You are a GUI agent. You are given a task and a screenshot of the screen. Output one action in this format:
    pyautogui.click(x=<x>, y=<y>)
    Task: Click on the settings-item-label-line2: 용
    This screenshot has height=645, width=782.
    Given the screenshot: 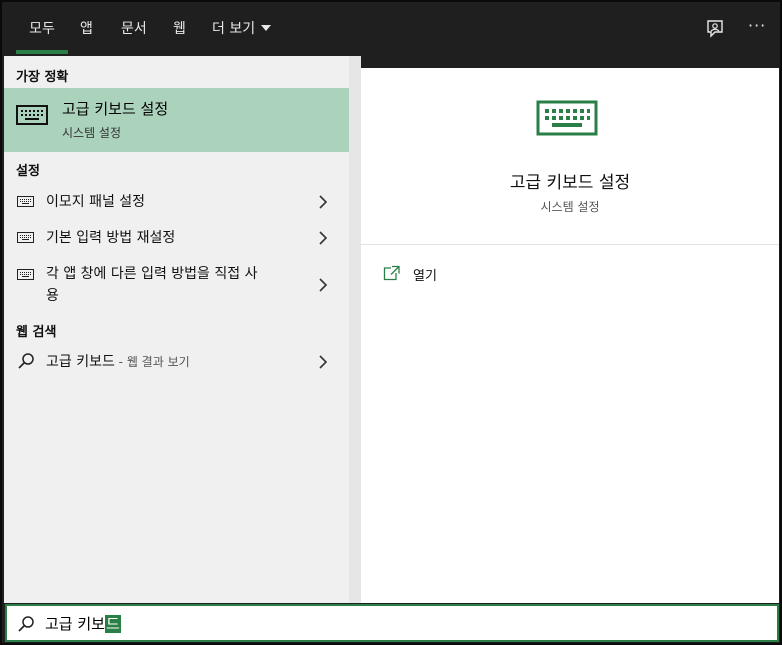 What is the action you would take?
    pyautogui.click(x=52, y=296)
    